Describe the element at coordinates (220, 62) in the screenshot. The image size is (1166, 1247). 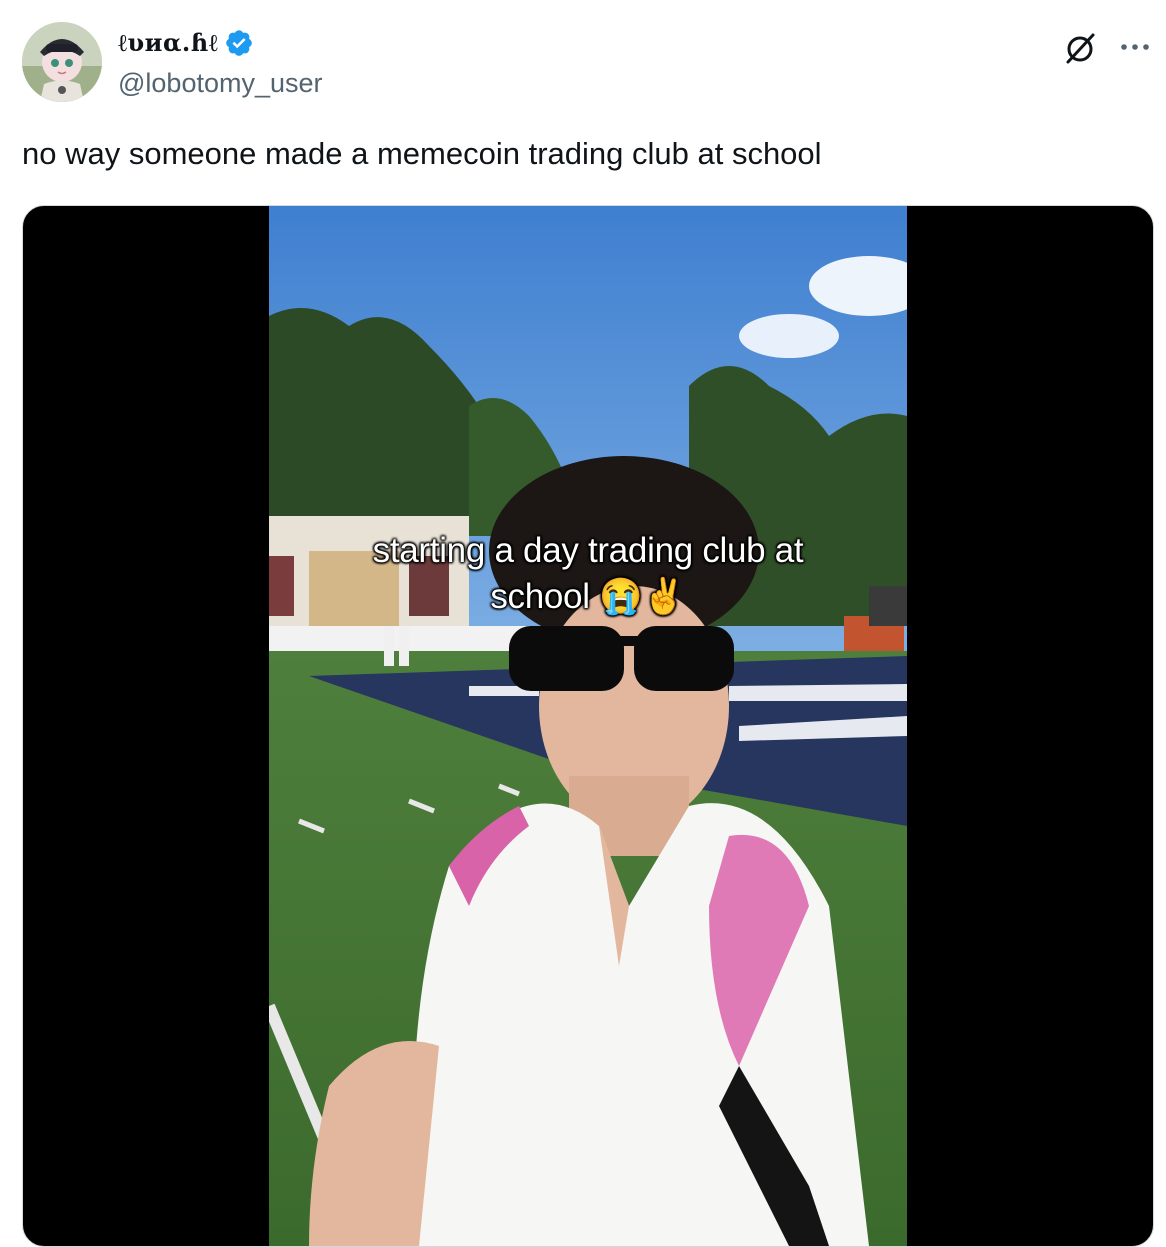
I see `author-info: ℓυиα.ɦℓ @lobotomy_user` at that location.